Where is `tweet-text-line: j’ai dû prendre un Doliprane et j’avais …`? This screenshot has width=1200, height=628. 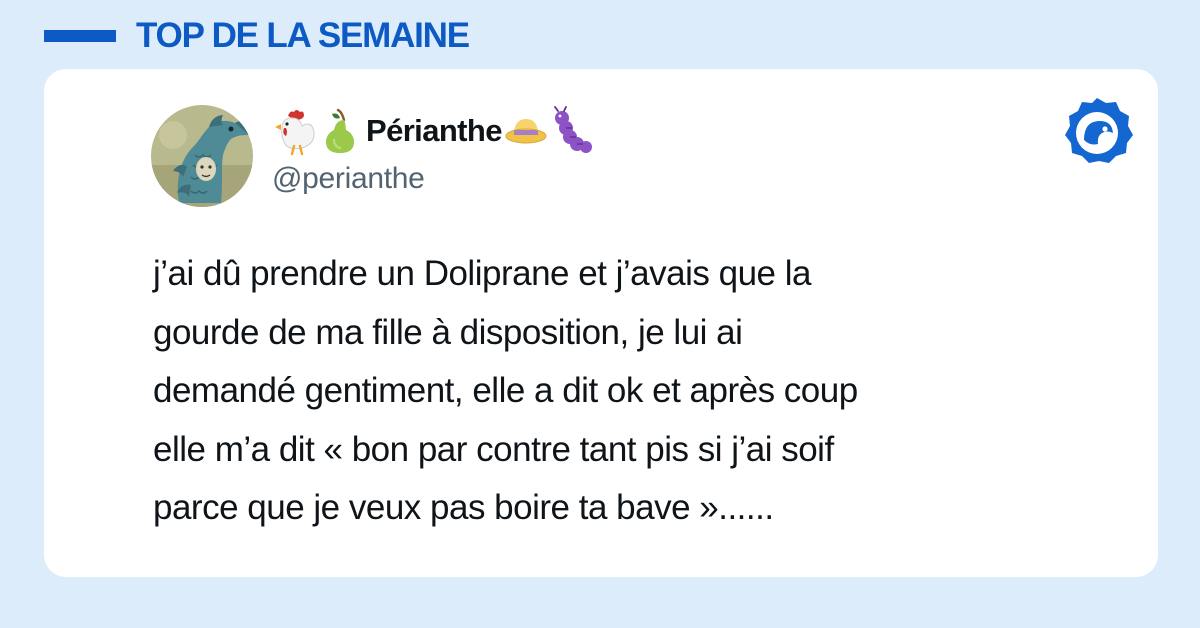 tweet-text-line: j’ai dû prendre un Doliprane et j’avais … is located at coordinates (482, 273).